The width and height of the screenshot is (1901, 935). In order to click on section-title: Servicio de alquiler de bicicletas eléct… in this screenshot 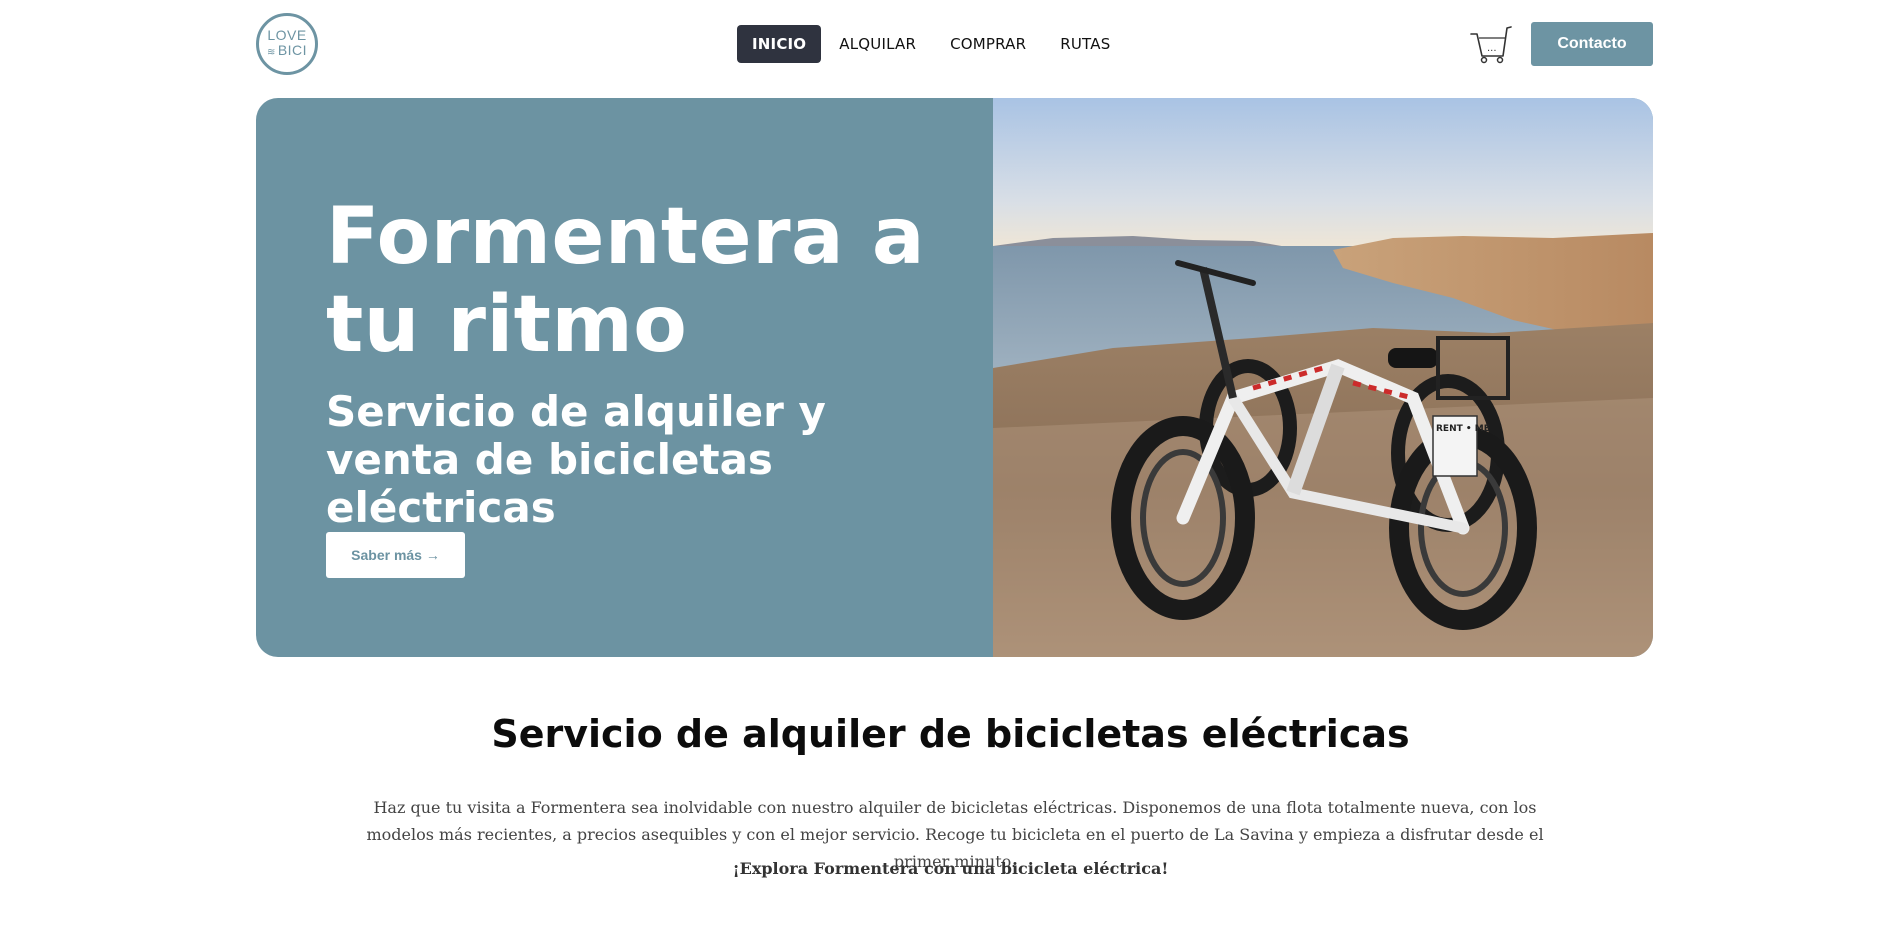, I will do `click(950, 734)`.